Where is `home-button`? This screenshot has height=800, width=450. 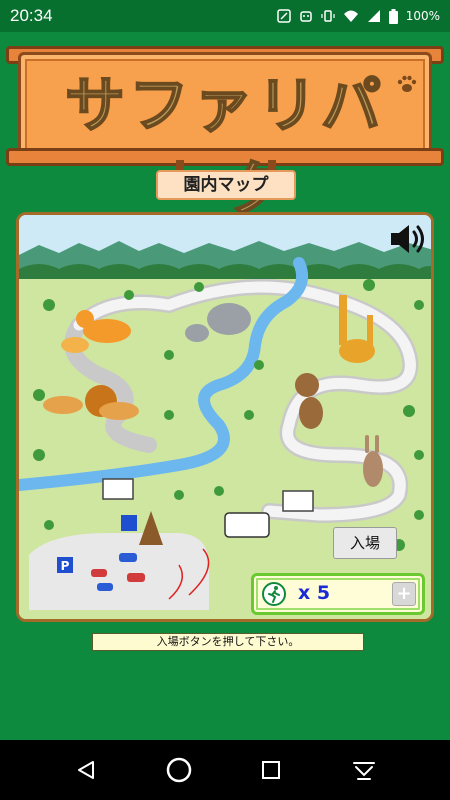 home-button is located at coordinates (179, 770).